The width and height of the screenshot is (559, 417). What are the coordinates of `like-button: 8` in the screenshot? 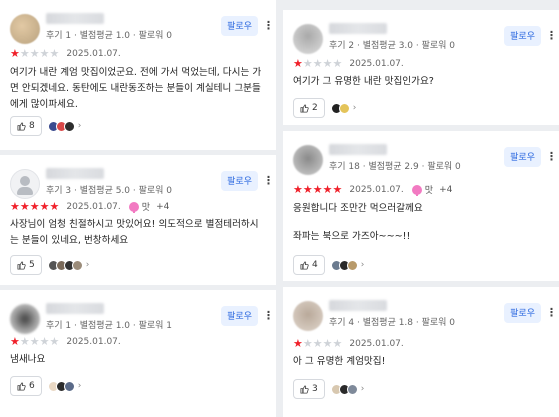 It's located at (26, 126).